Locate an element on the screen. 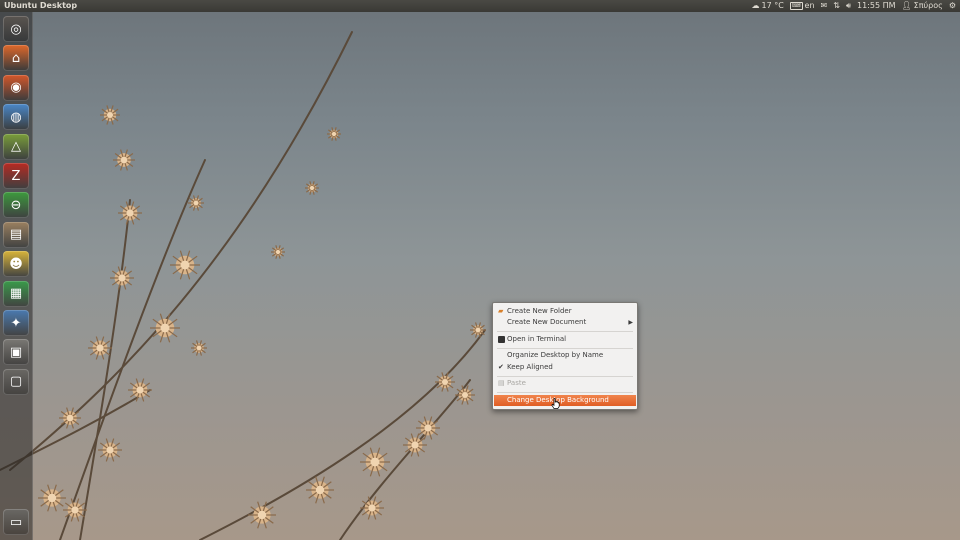 The width and height of the screenshot is (960, 540). keyboard-indicator: ⌨ en is located at coordinates (802, 6).